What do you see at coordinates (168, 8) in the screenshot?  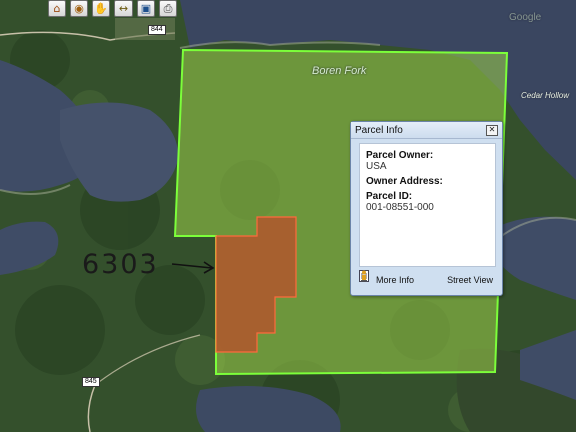 I see `print-icon: ⎙` at bounding box center [168, 8].